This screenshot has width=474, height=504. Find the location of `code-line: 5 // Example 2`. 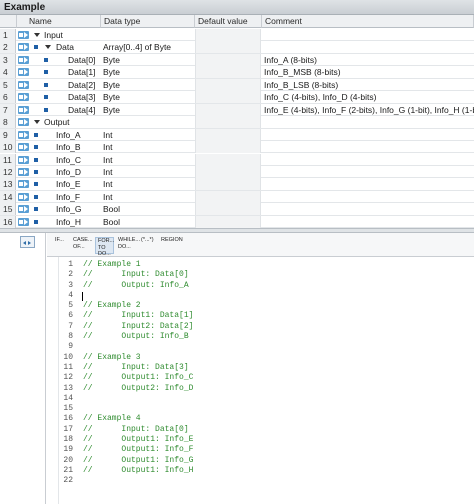

code-line: 5 // Example 2 is located at coordinates (266, 306).